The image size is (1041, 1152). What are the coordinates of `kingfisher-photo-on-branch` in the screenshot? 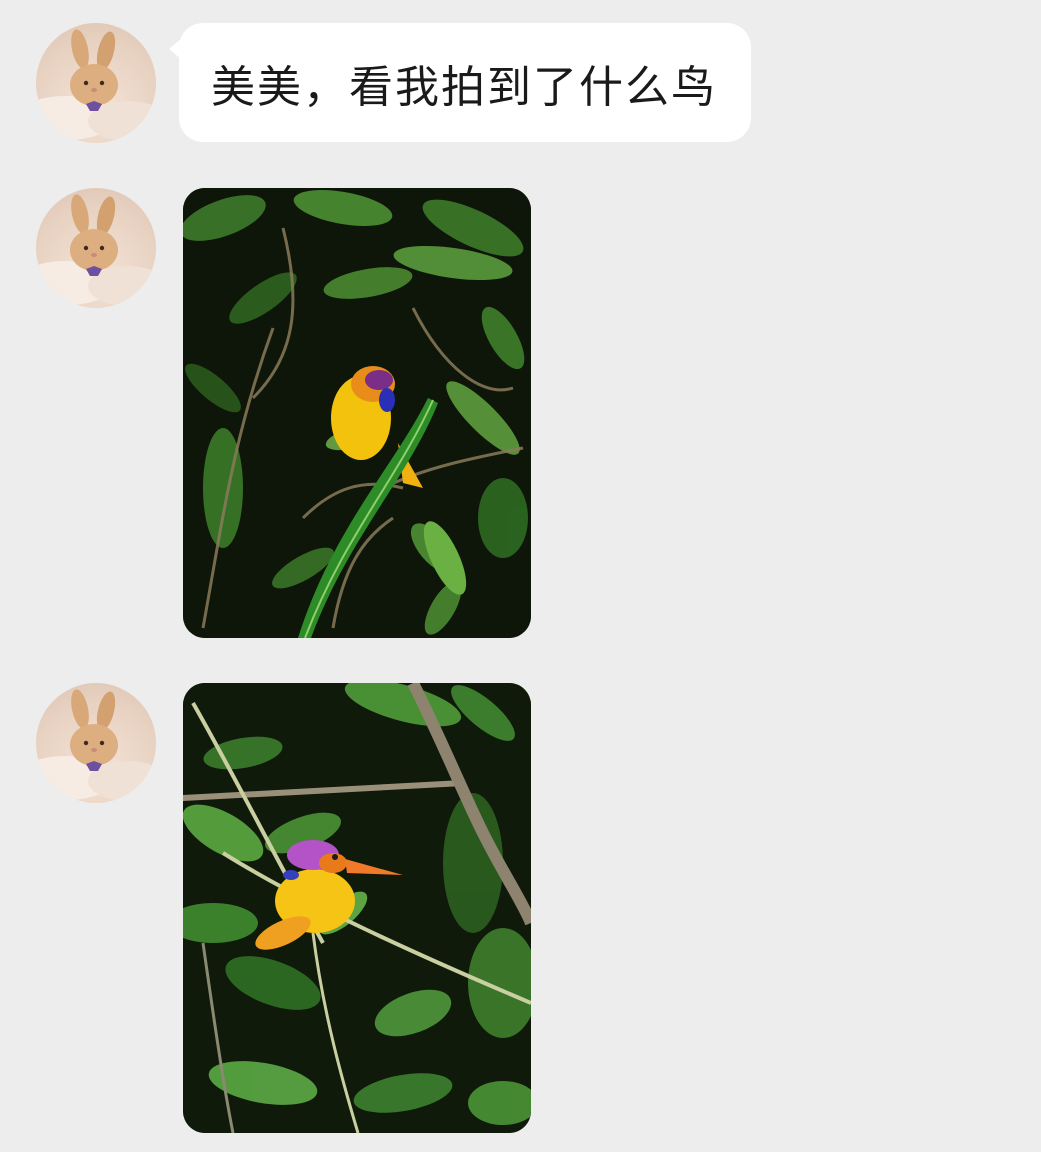 It's located at (357, 908).